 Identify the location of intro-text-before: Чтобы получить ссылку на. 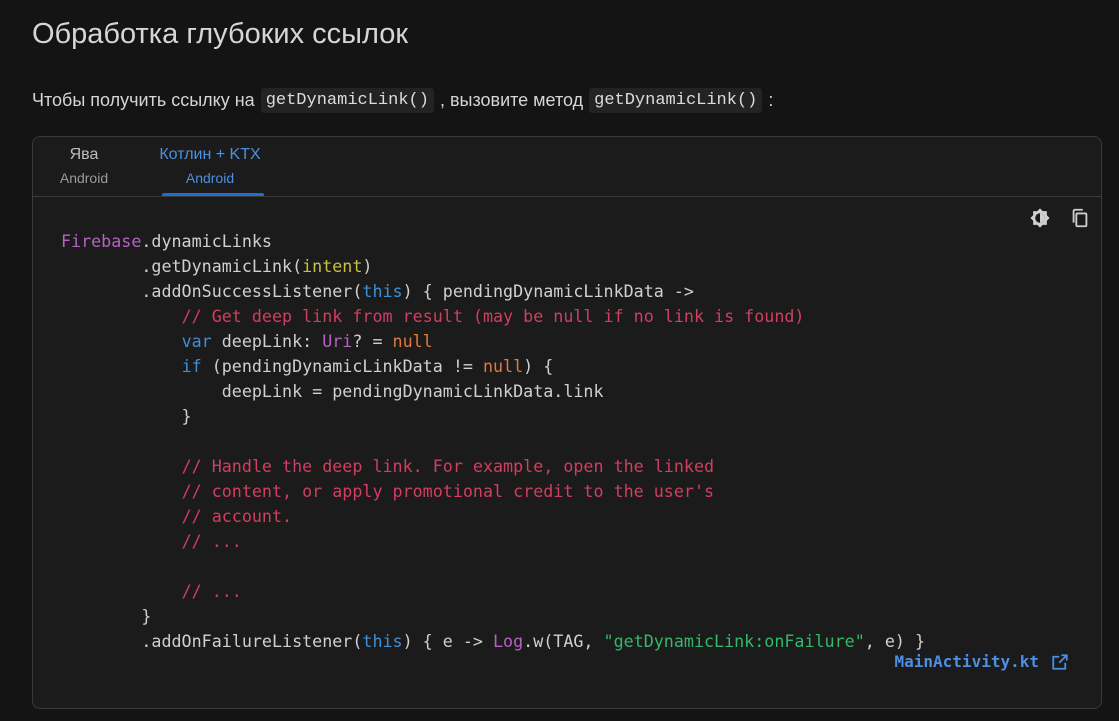
(143, 100).